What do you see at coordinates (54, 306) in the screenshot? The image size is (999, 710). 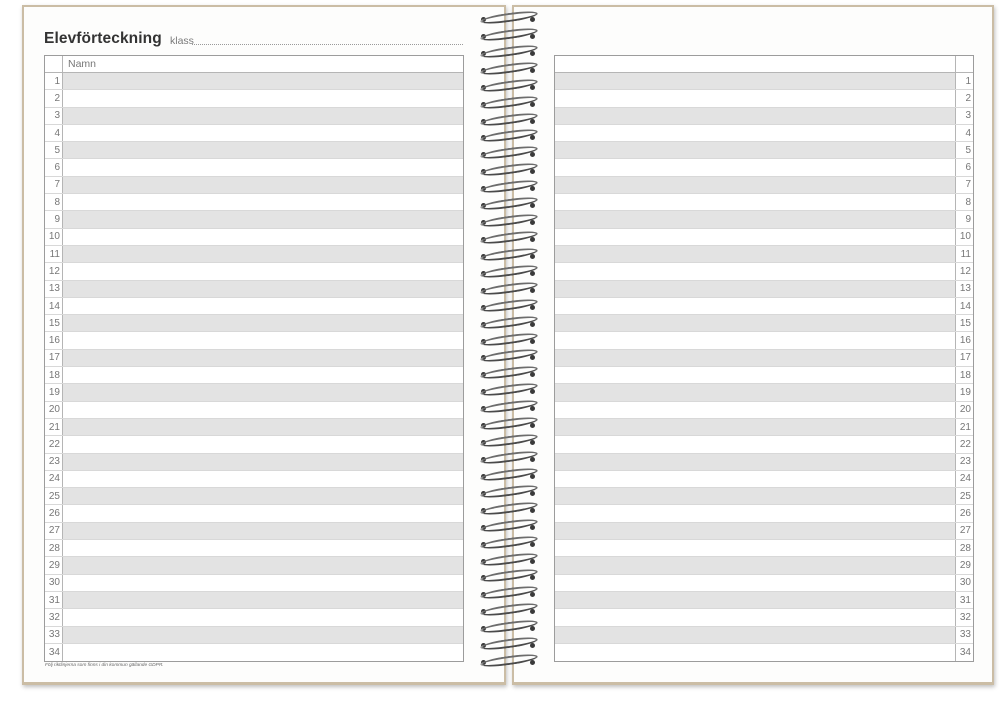 I see `row-number: 14` at bounding box center [54, 306].